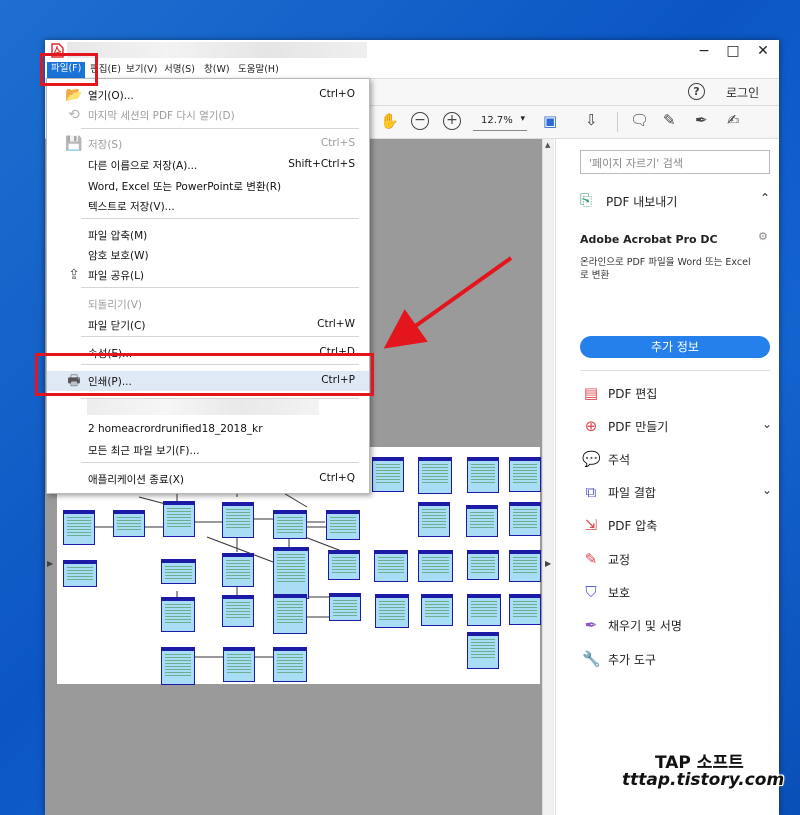 The image size is (800, 815). What do you see at coordinates (179, 70) in the screenshot?
I see `menu-sign: 서명(S)` at bounding box center [179, 70].